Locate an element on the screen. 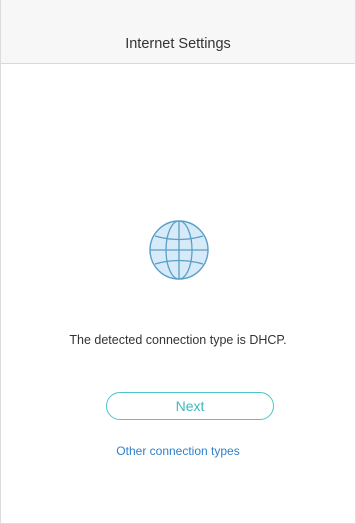 The image size is (356, 524). other-connection-types-link: Other connection types is located at coordinates (178, 451).